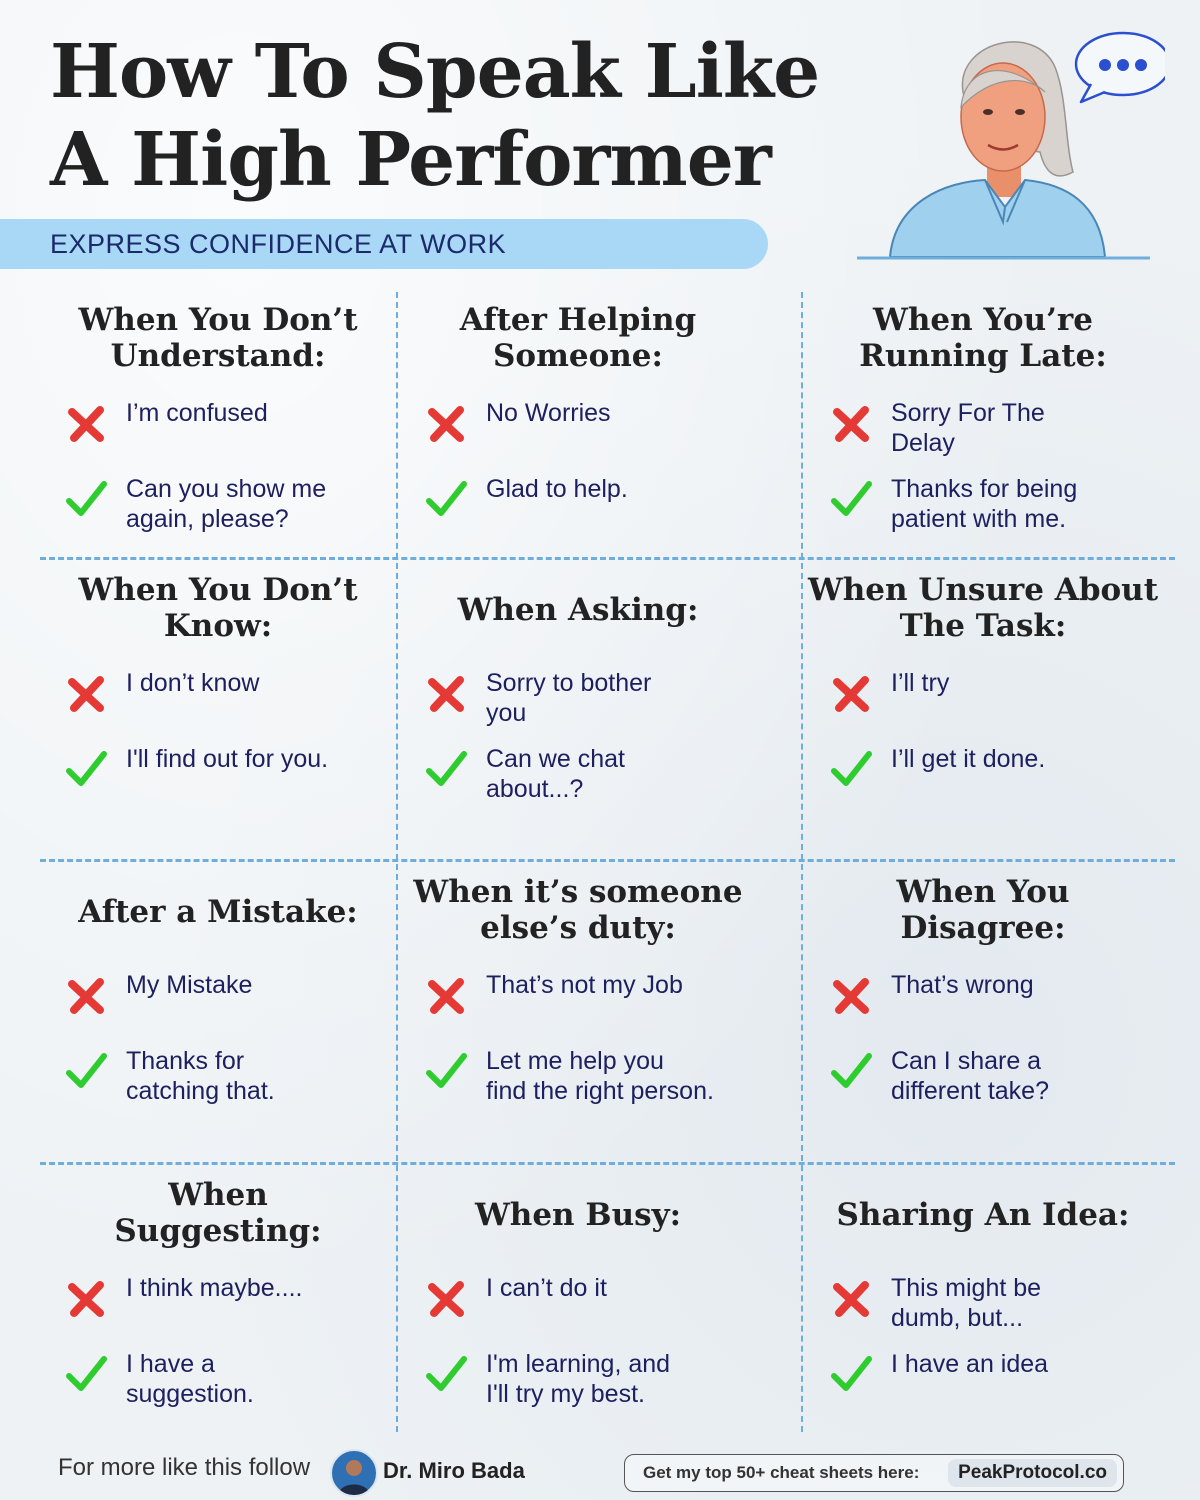  Describe the element at coordinates (218, 912) in the screenshot. I see `section-title: After a Mistake:` at that location.